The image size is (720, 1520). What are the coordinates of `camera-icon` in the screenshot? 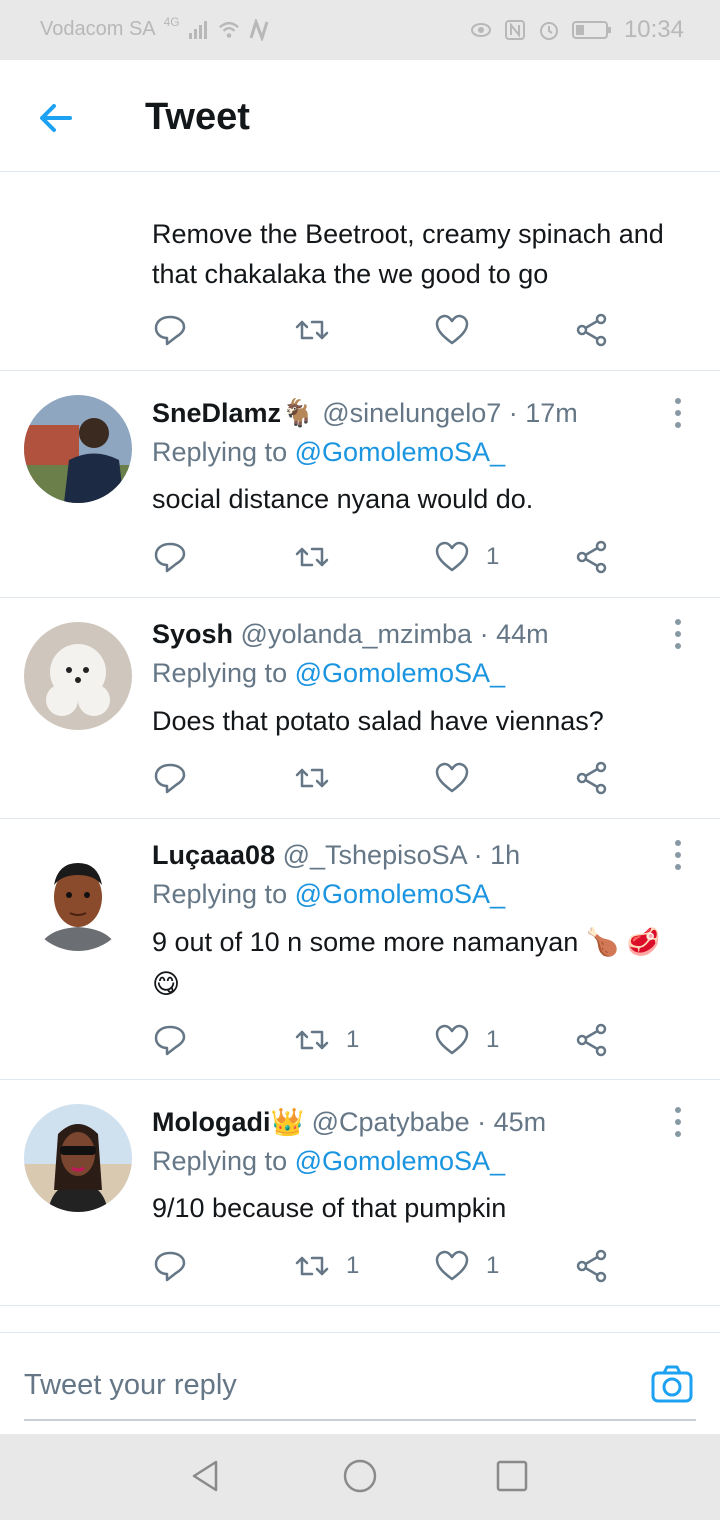 It's located at (672, 1385).